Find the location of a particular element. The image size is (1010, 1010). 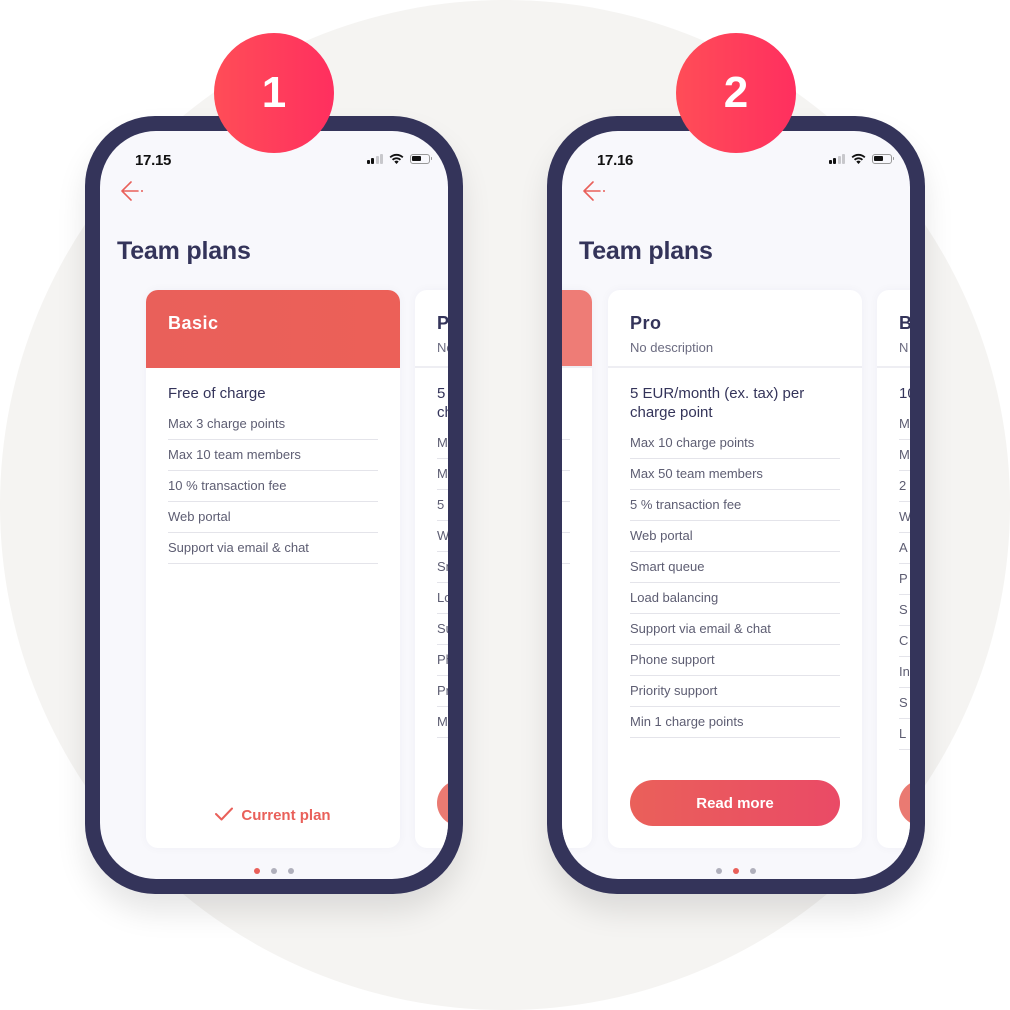

feature-item: Max 10 team members is located at coordinates (273, 455).